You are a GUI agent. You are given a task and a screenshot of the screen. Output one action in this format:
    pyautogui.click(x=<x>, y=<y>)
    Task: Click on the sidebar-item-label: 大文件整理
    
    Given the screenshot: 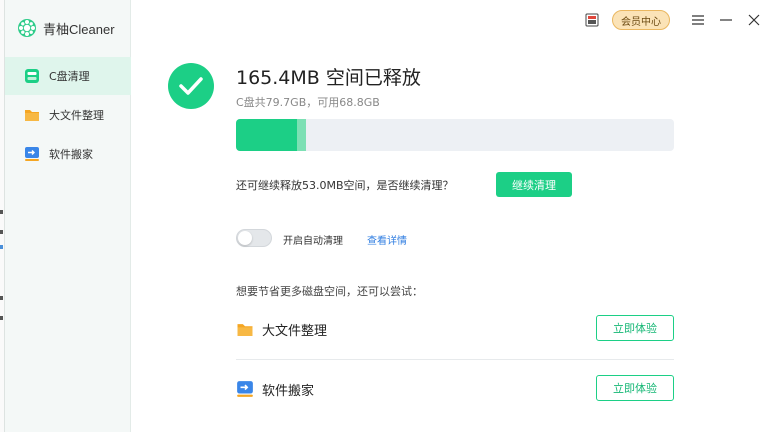 What is the action you would take?
    pyautogui.click(x=76, y=115)
    